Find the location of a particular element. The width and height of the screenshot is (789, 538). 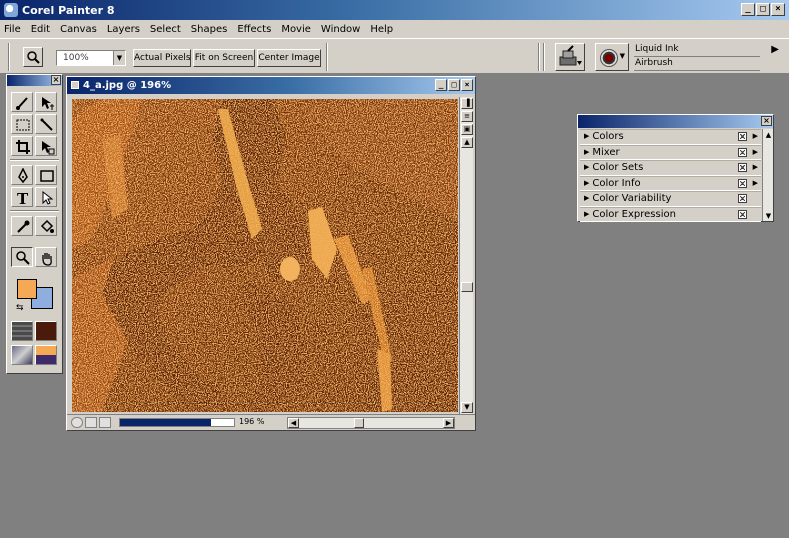

menu-select: Select is located at coordinates (165, 29).